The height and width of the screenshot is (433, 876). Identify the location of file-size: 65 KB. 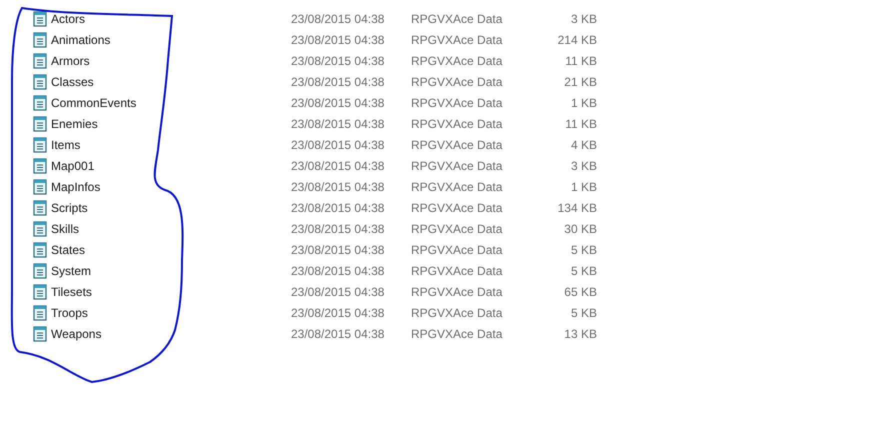
(580, 291).